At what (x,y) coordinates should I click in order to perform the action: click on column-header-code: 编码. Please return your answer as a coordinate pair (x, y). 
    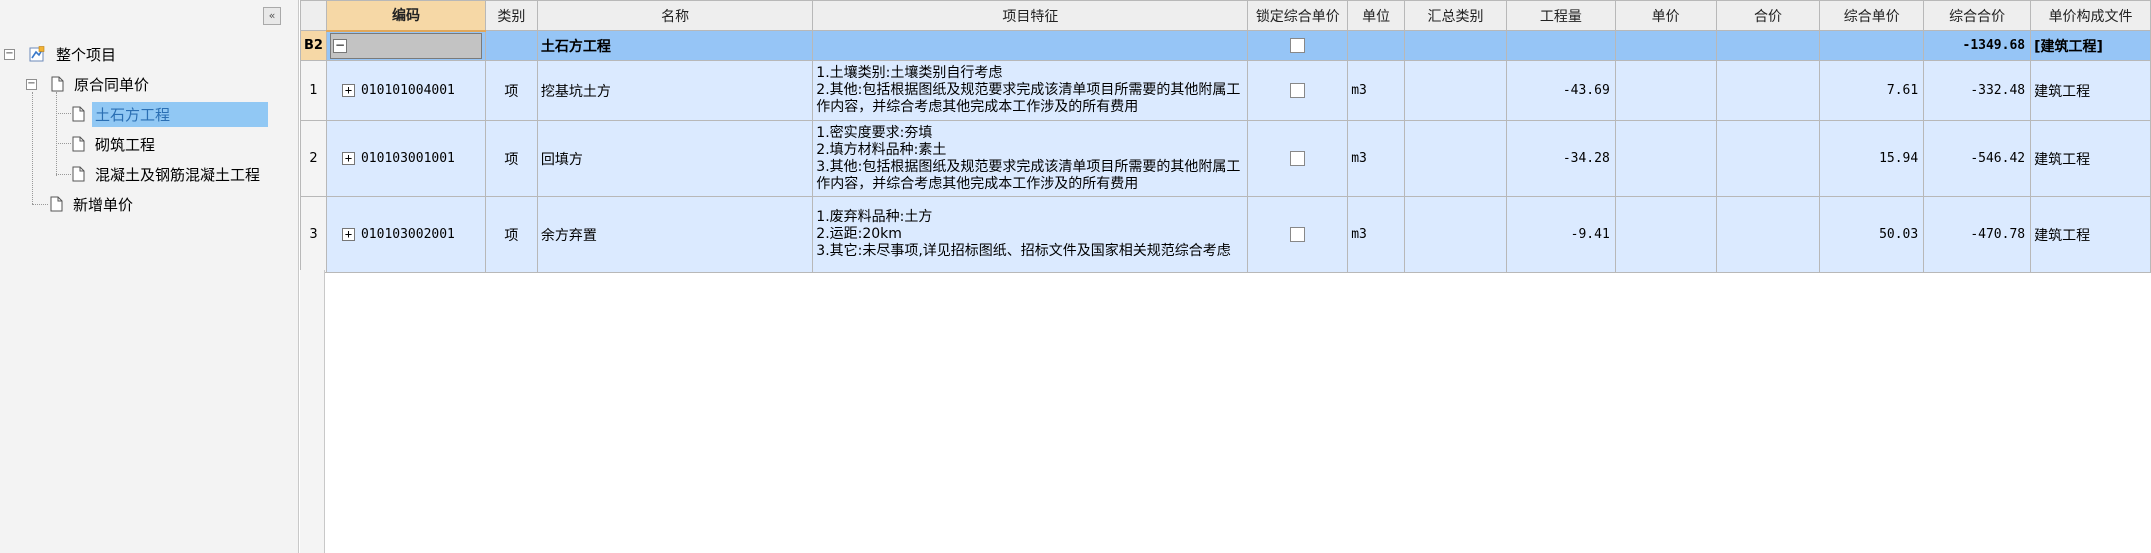
    Looking at the image, I should click on (405, 16).